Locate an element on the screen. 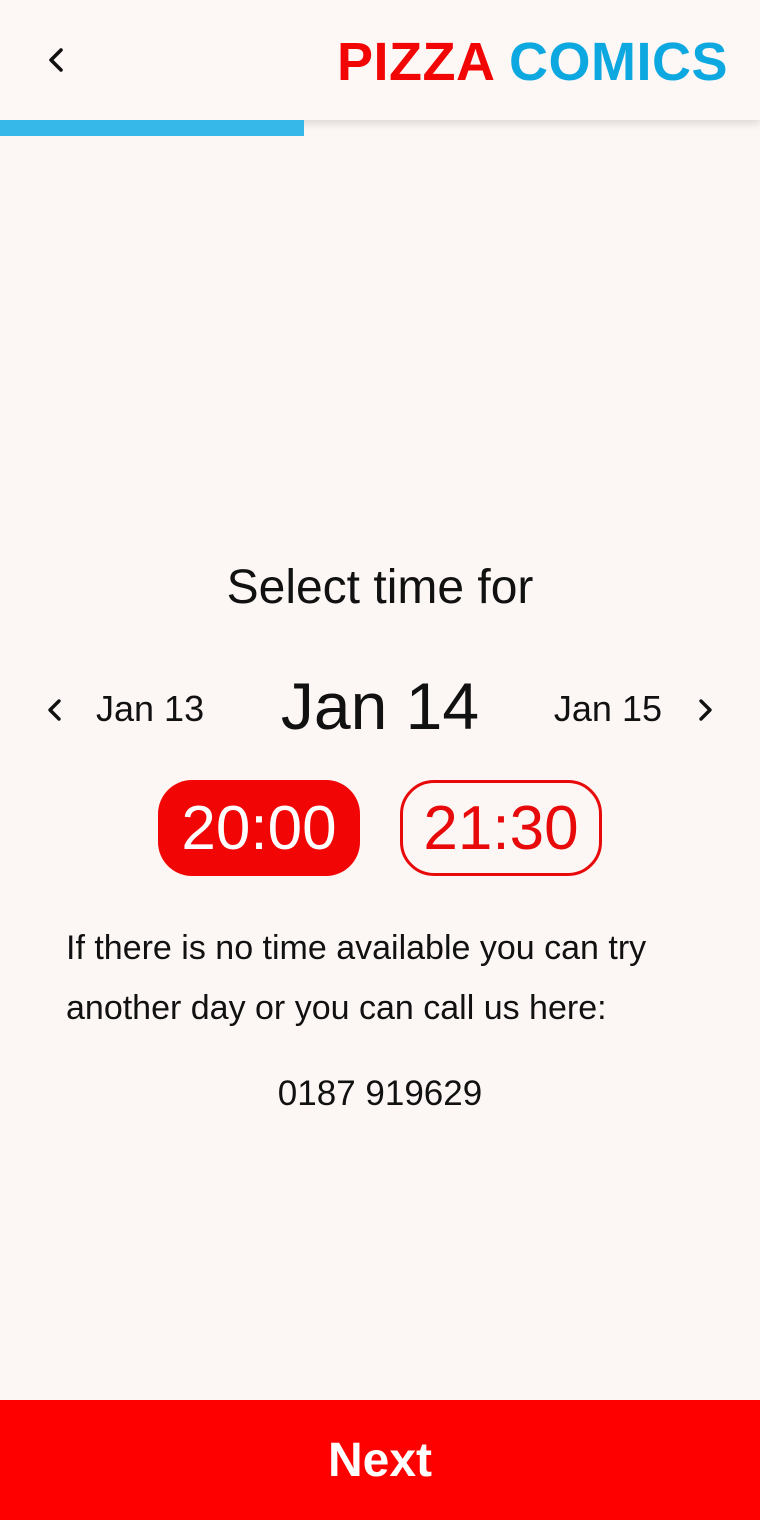 The height and width of the screenshot is (1520, 760). next-day-button is located at coordinates (705, 710).